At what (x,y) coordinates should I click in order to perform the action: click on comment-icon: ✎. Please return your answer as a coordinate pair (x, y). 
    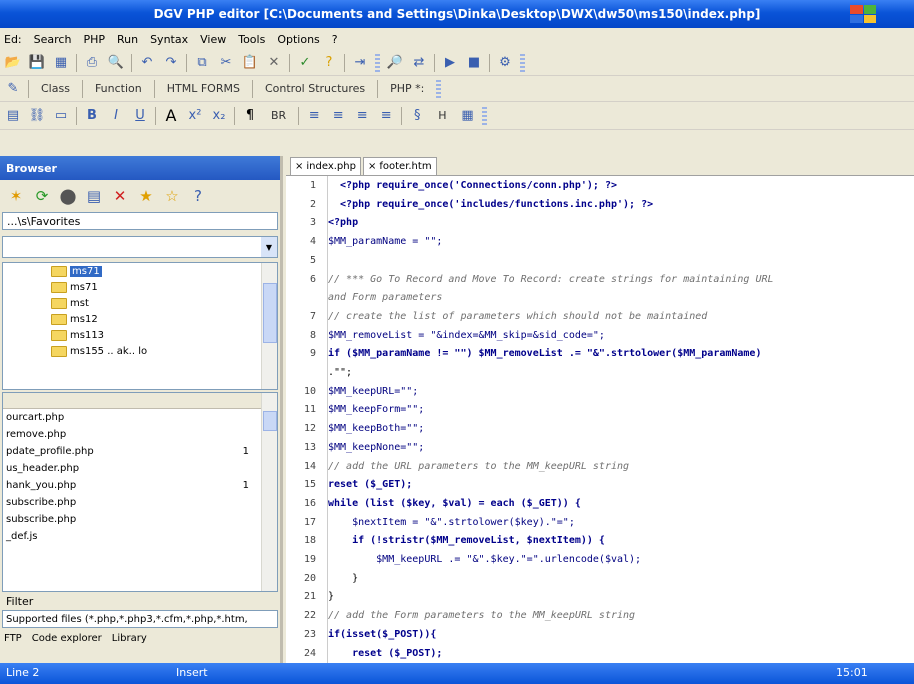
    Looking at the image, I should click on (13, 89).